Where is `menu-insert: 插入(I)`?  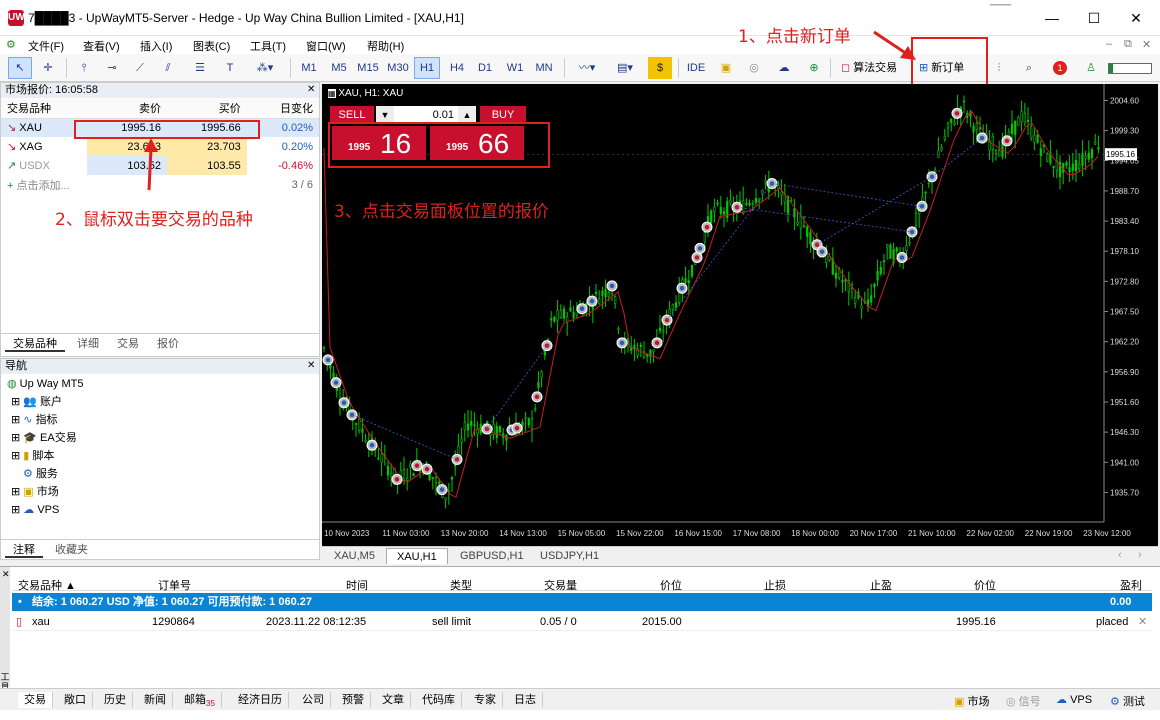
menu-insert: 插入(I) is located at coordinates (156, 46).